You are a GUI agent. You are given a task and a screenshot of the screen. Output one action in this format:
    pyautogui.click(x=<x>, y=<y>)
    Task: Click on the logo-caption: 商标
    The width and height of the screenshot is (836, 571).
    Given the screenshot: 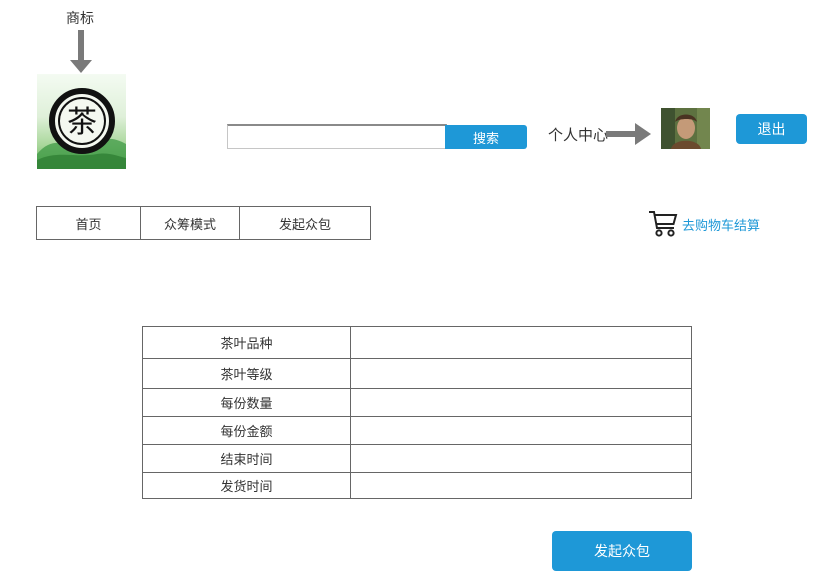 What is the action you would take?
    pyautogui.click(x=80, y=19)
    